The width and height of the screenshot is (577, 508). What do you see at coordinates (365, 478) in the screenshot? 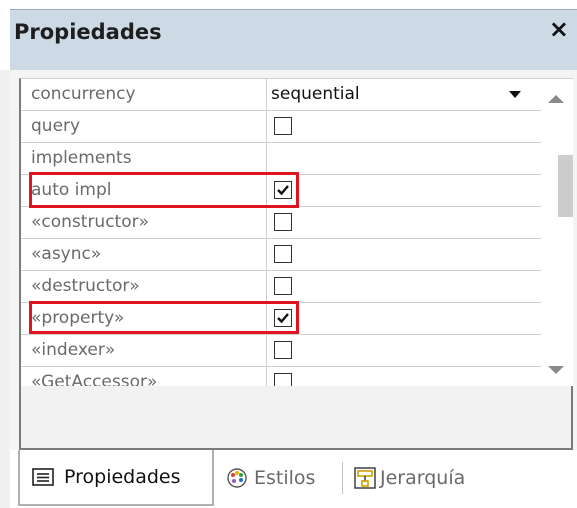
I see `hierarchy-icon` at bounding box center [365, 478].